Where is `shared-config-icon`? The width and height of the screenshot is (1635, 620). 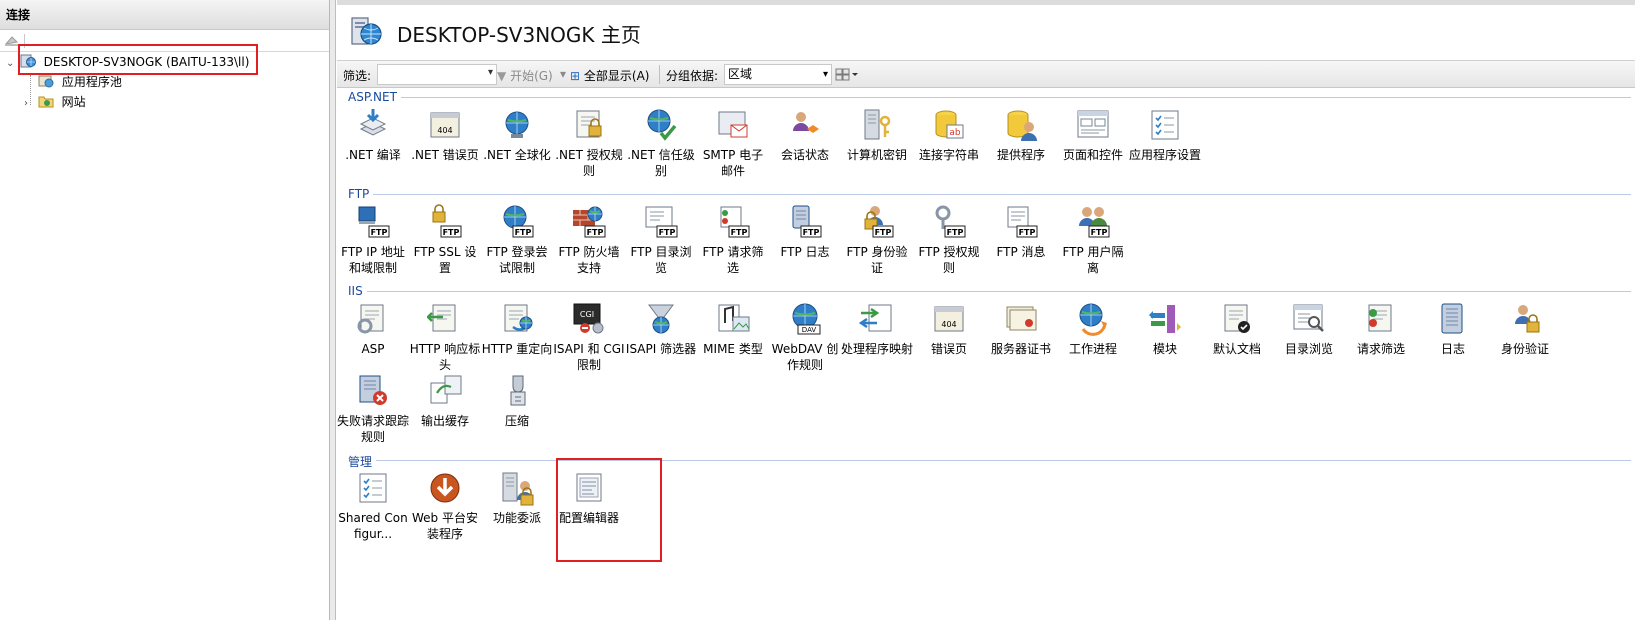
shared-config-icon is located at coordinates (373, 488).